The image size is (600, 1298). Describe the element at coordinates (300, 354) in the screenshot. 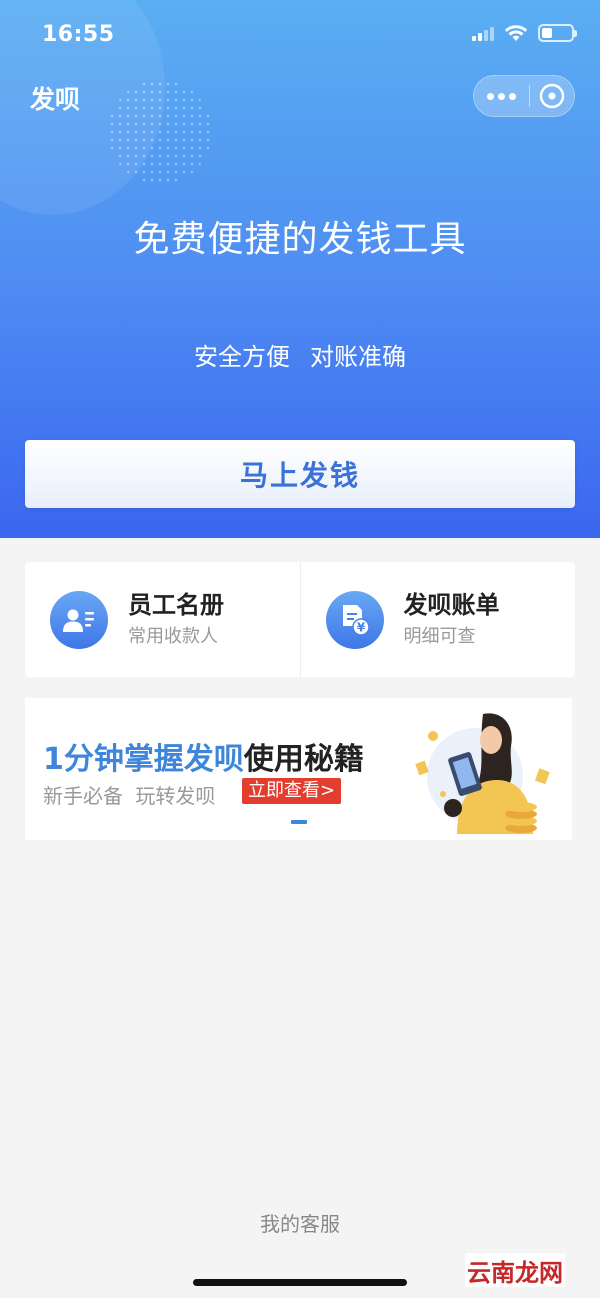

I see `hero-tagline: 安全方便 对账准确` at that location.